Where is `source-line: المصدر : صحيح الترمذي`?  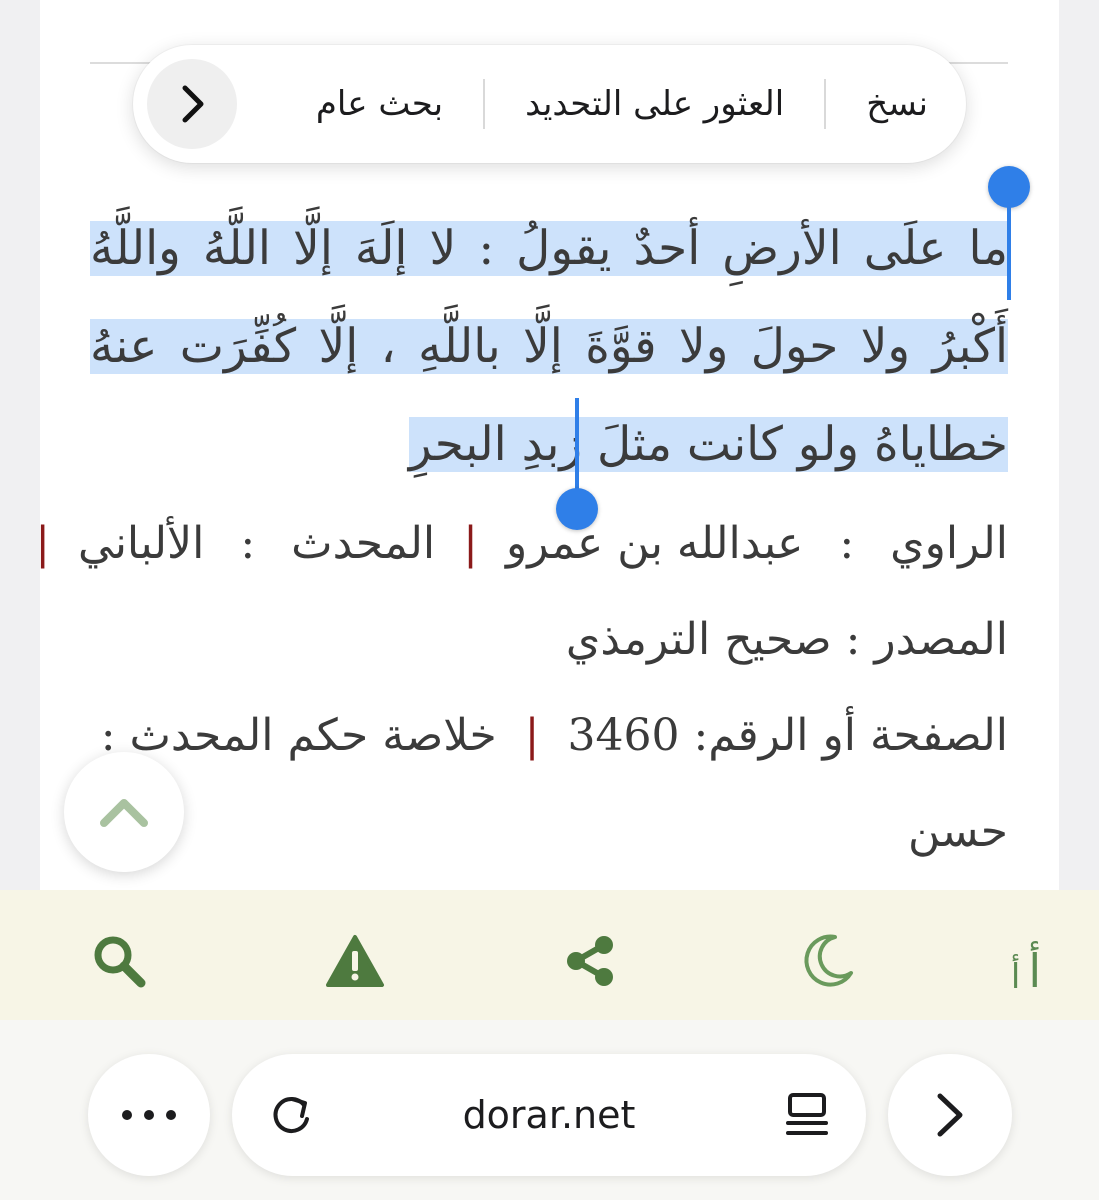 source-line: المصدر : صحيح الترمذي is located at coordinates (786, 639).